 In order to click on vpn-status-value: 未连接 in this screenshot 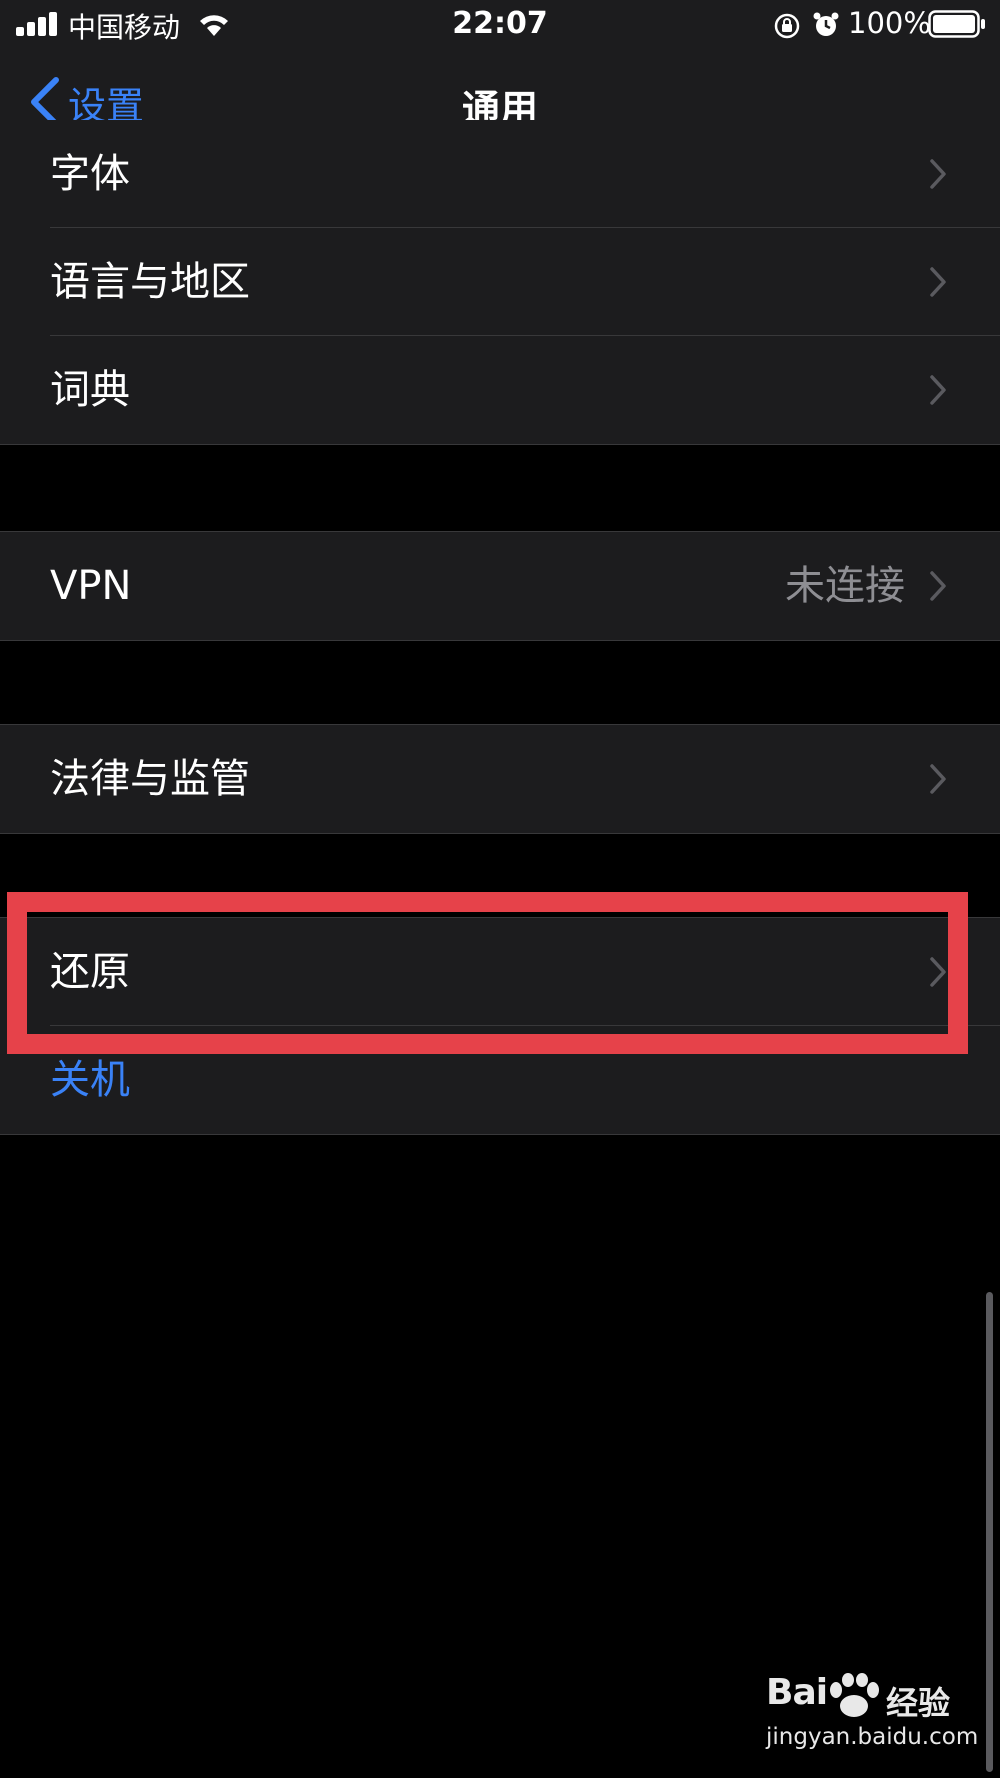, I will do `click(845, 586)`.